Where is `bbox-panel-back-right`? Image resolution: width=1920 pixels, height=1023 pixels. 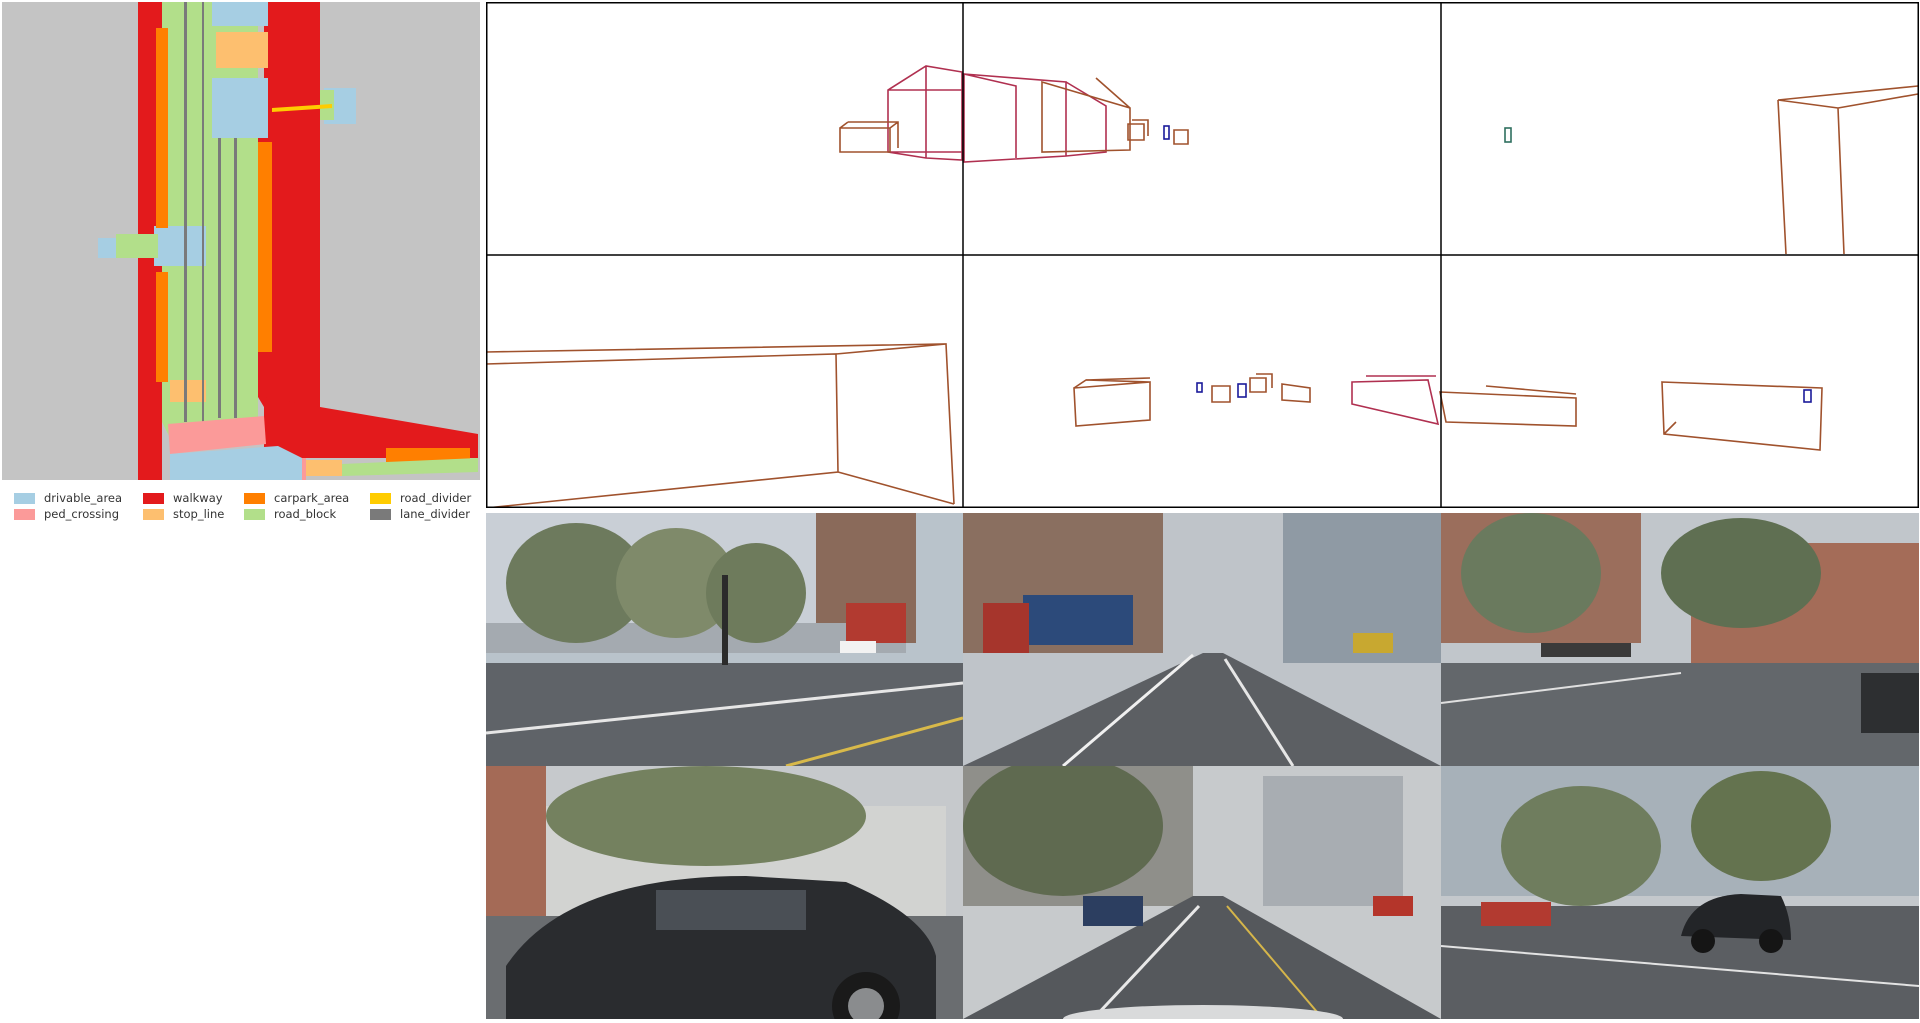
bbox-panel-back-right is located at coordinates (1631, 416).